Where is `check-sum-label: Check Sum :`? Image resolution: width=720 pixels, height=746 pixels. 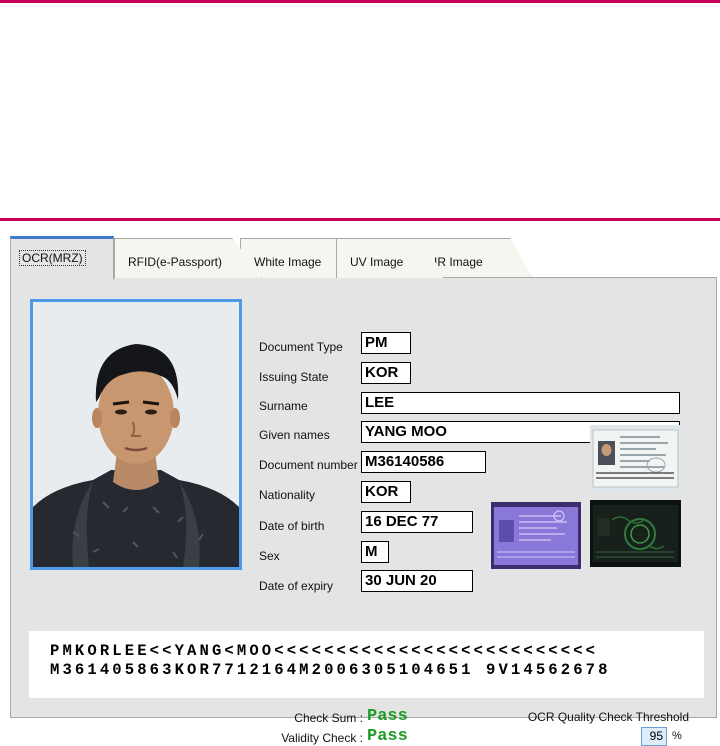
check-sum-label: Check Sum : is located at coordinates (328, 718).